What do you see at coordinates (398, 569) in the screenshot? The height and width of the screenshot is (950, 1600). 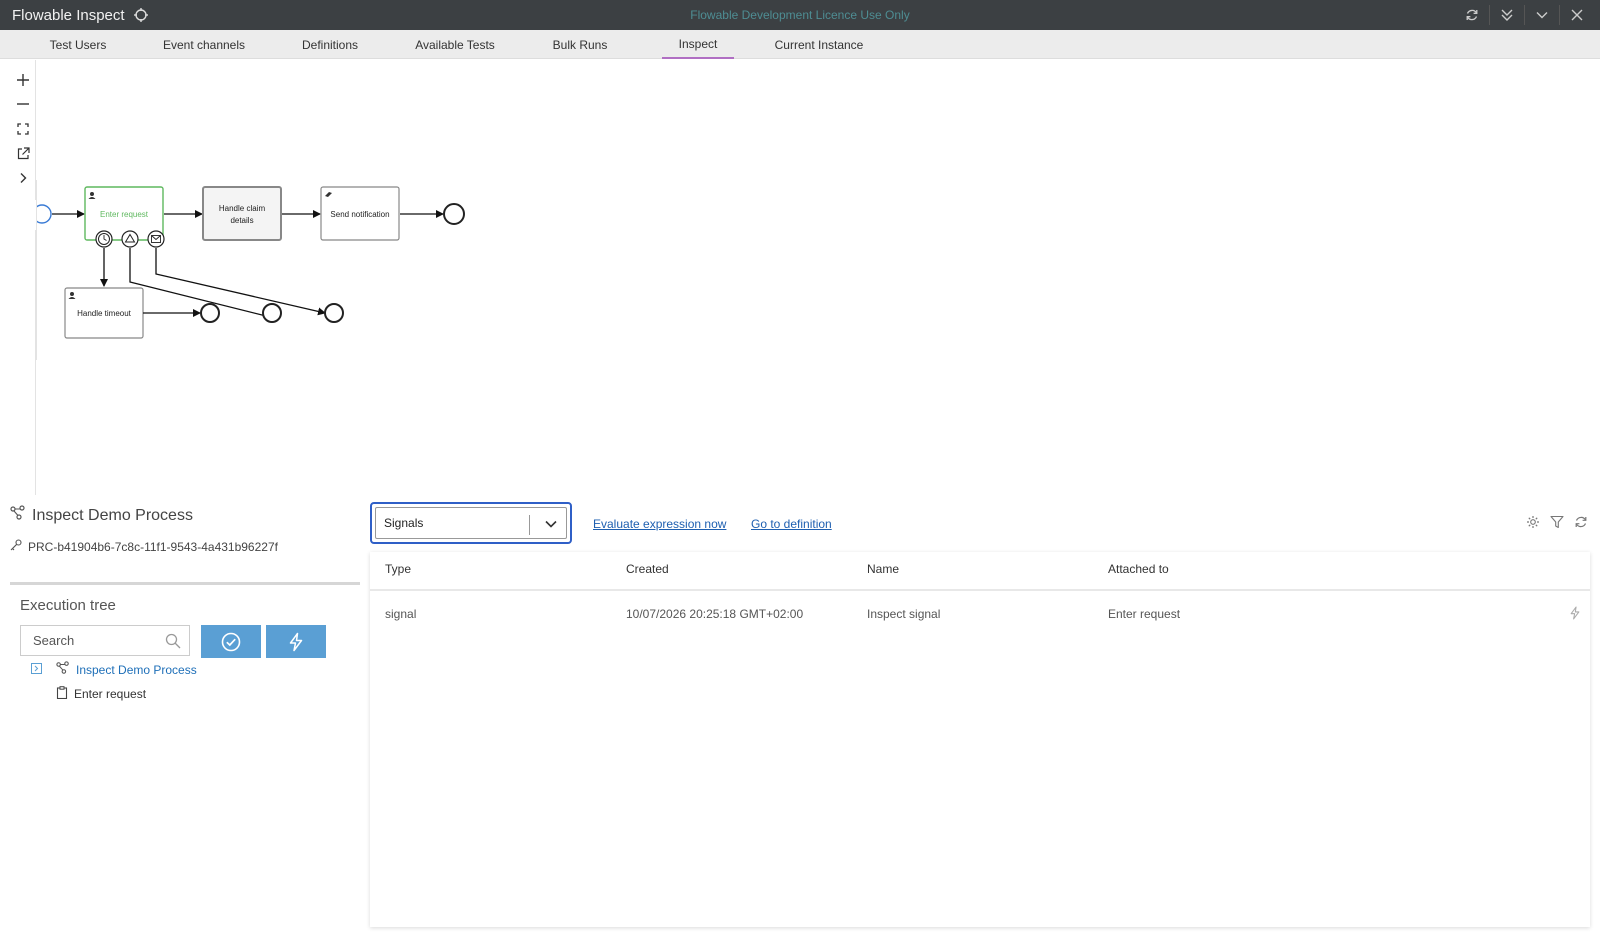 I see `column-header: Type` at bounding box center [398, 569].